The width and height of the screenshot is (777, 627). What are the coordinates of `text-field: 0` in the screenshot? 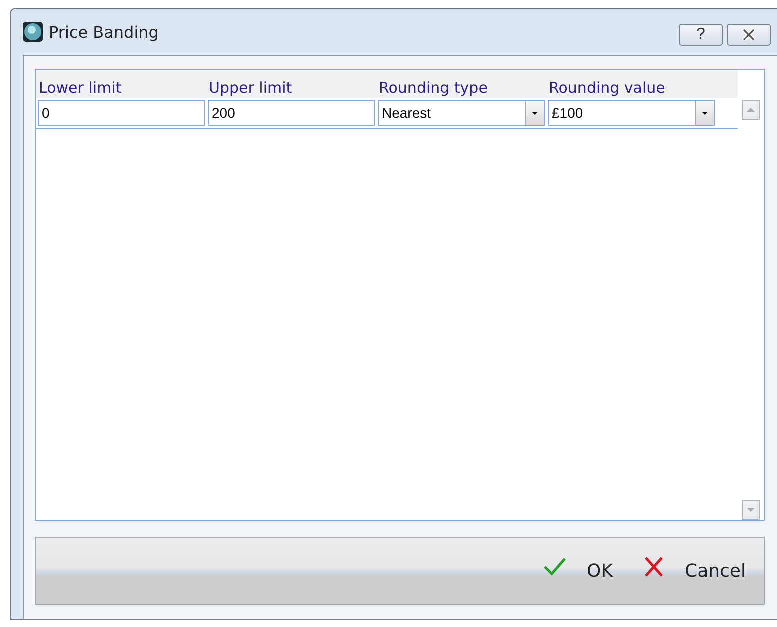 It's located at (121, 113).